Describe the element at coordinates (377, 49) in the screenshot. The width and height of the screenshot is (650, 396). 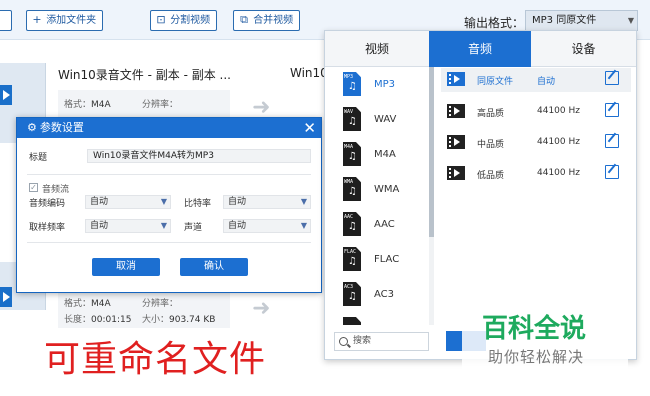
I see `tab-video: 视频` at that location.